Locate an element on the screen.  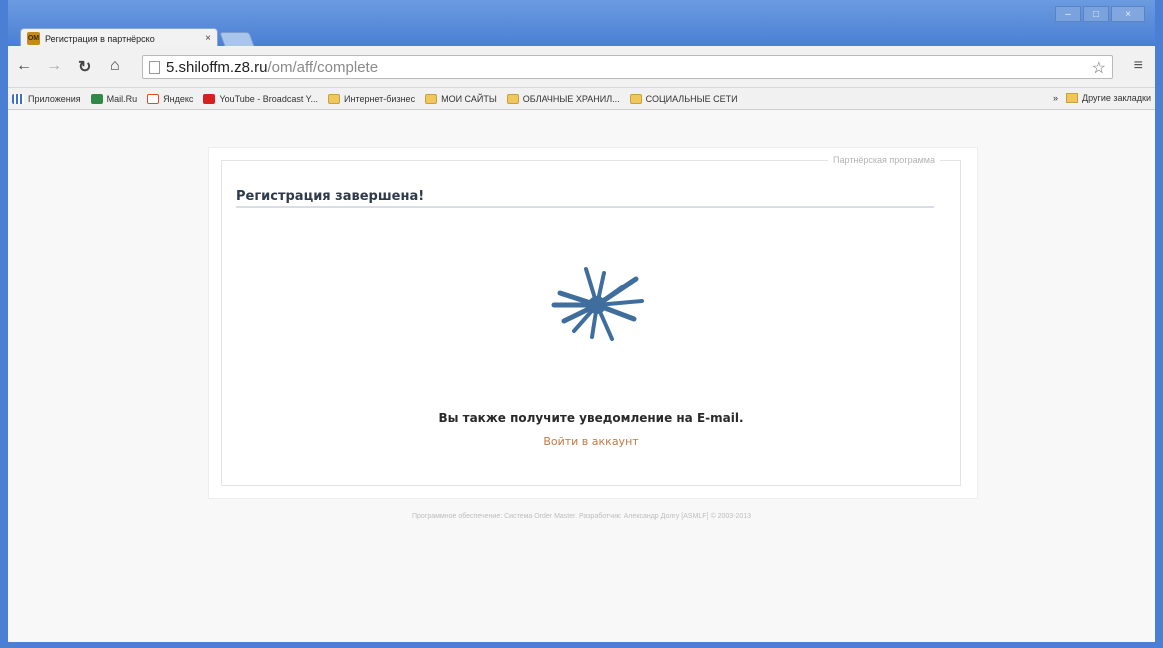
close-window-button: × is located at coordinates (1128, 14).